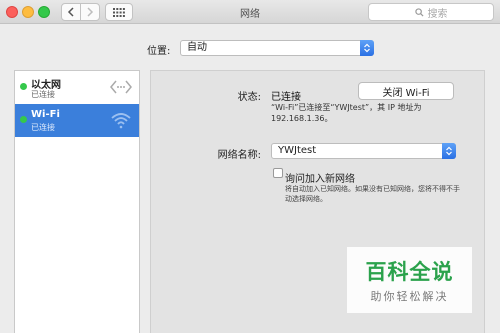 The width and height of the screenshot is (500, 333). What do you see at coordinates (437, 14) in the screenshot?
I see `search-placeholder: 搜索` at bounding box center [437, 14].